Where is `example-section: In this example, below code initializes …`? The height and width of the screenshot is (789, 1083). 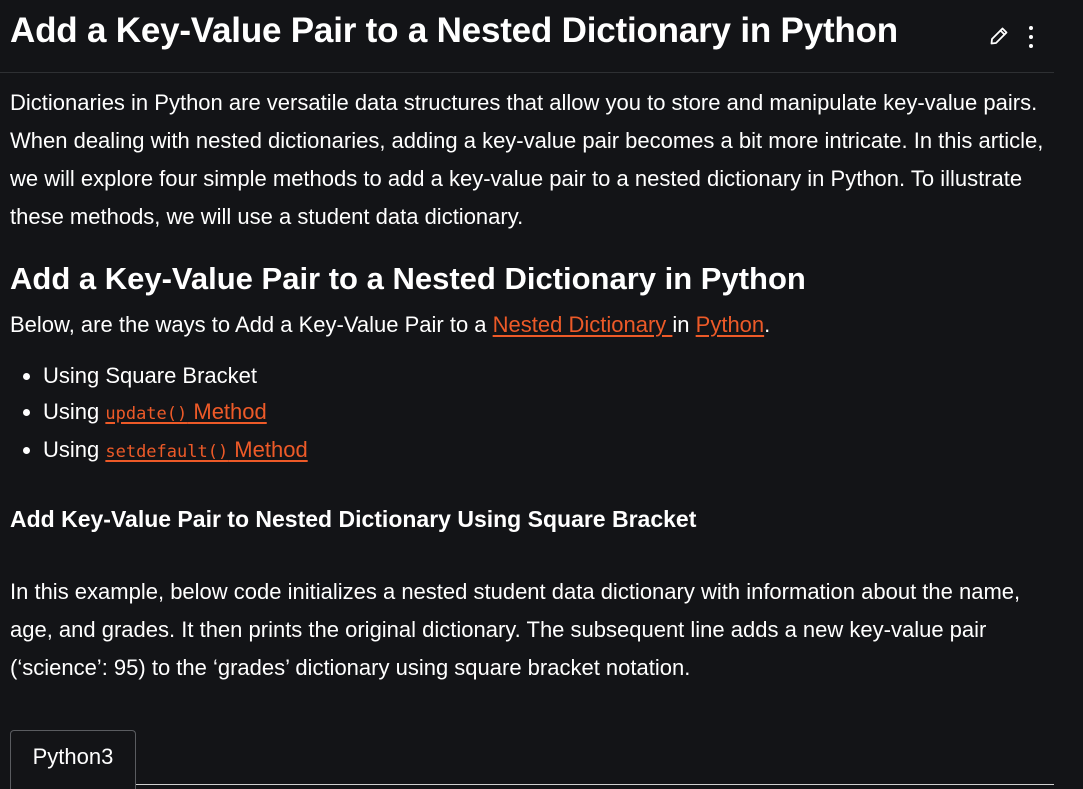
example-section: In this example, below code initializes … is located at coordinates (530, 630).